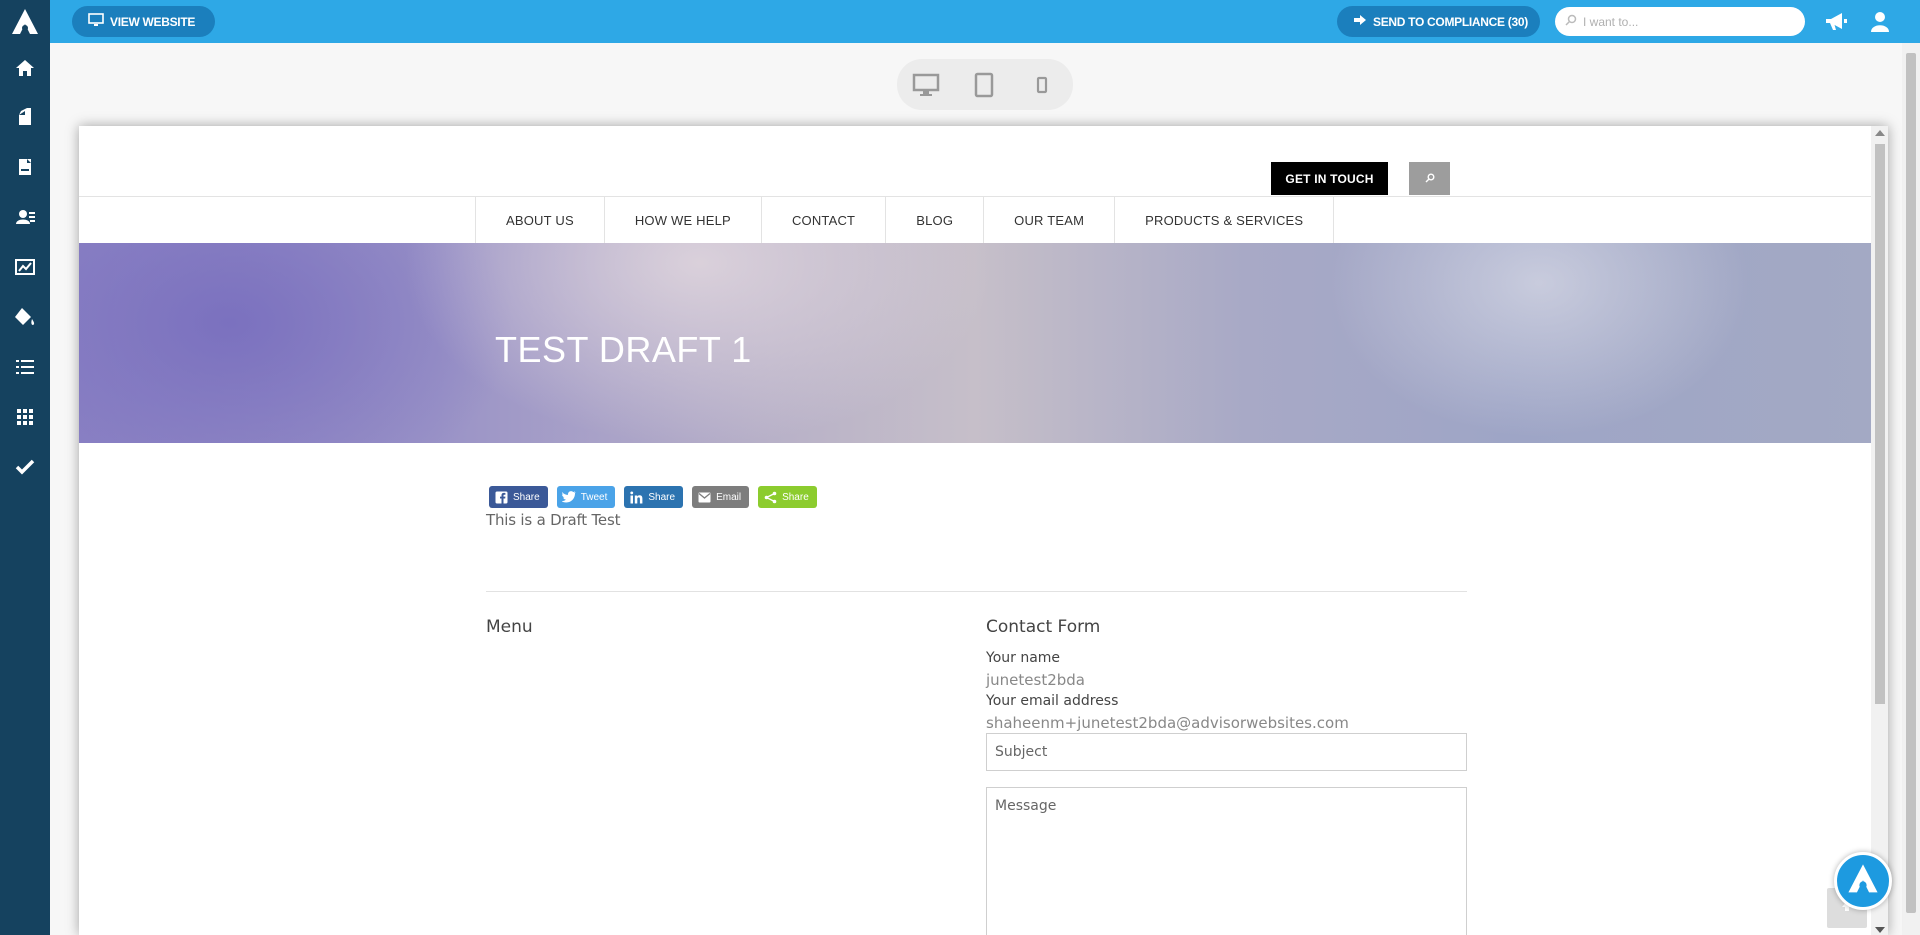 This screenshot has width=1920, height=935. What do you see at coordinates (1911, 489) in the screenshot?
I see `page-scrollbar` at bounding box center [1911, 489].